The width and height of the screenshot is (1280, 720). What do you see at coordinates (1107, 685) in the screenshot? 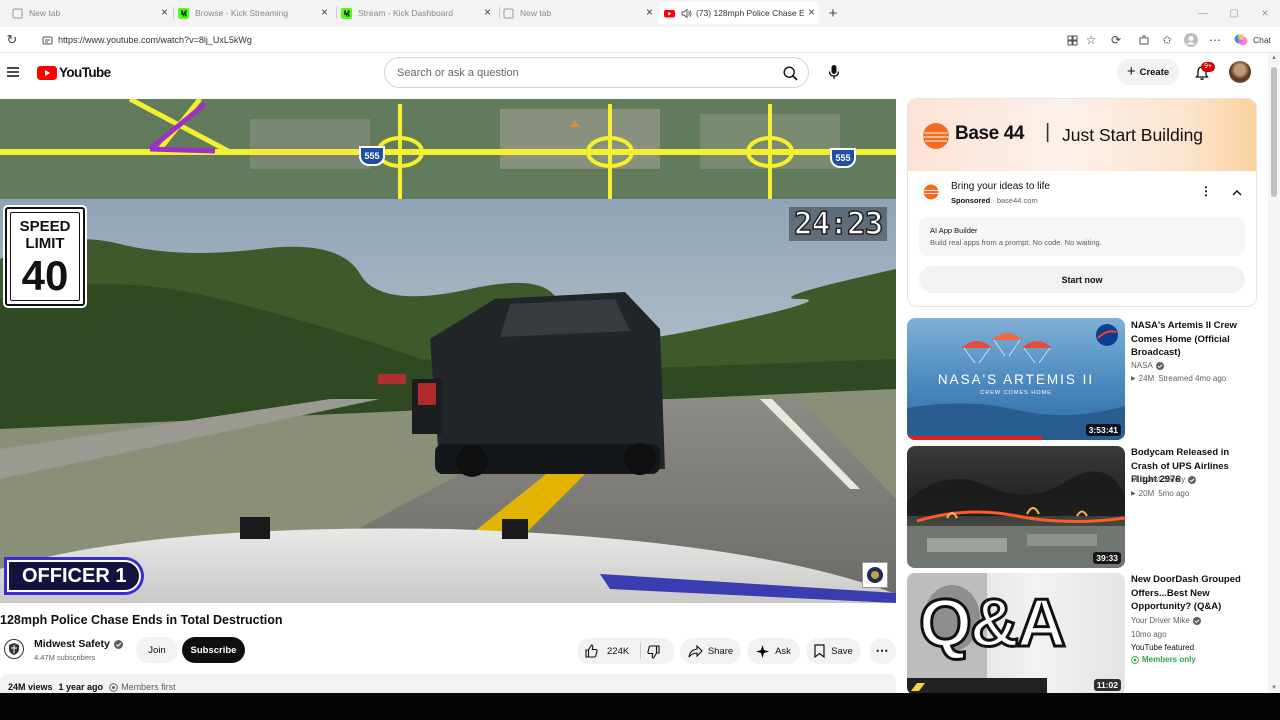
I see `duration-3: 11:02` at bounding box center [1107, 685].